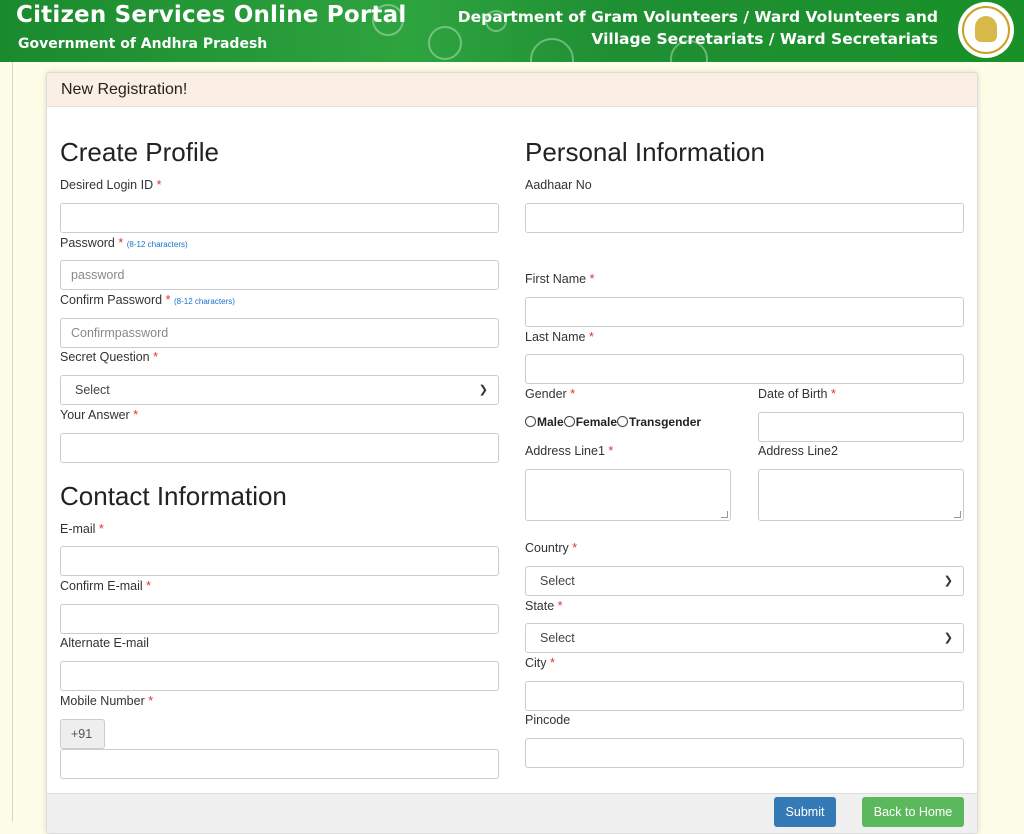 The width and height of the screenshot is (1024, 834). What do you see at coordinates (986, 30) in the screenshot?
I see `government-emblem-icon` at bounding box center [986, 30].